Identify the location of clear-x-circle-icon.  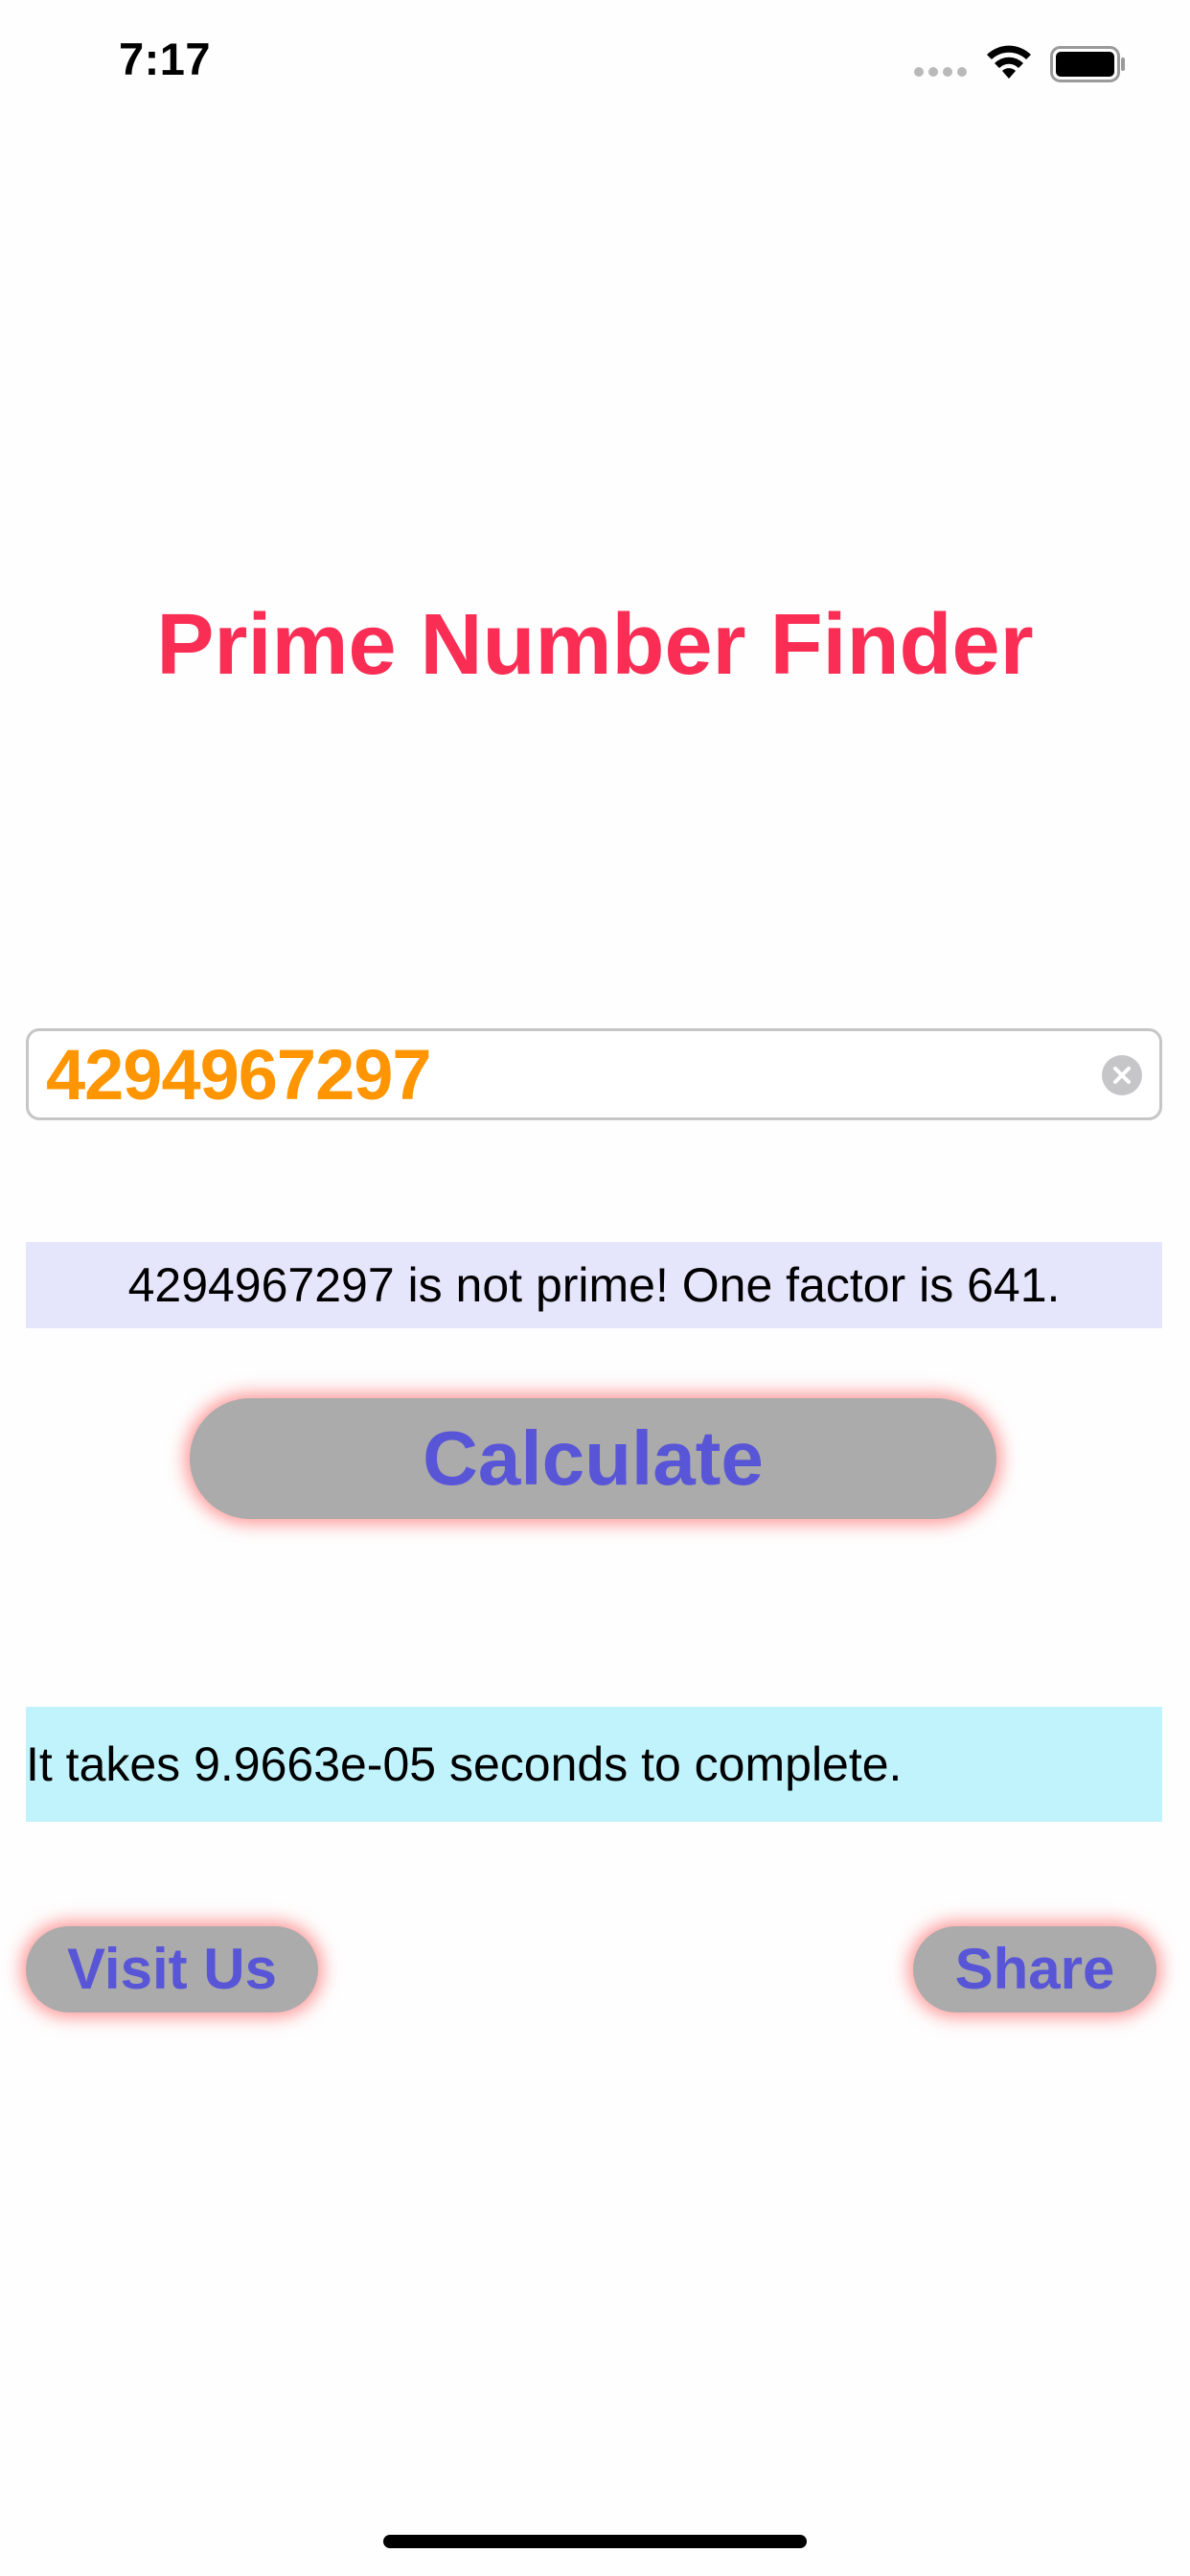
(1122, 1075).